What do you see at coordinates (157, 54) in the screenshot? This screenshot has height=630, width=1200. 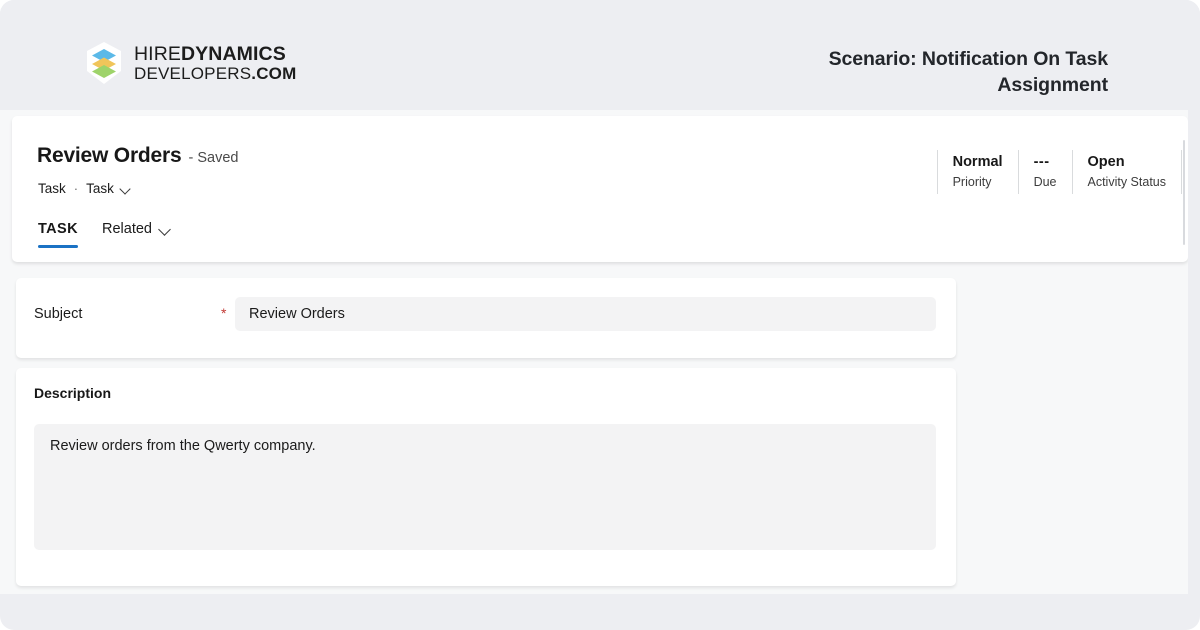 I see `logo-hire: HIRE` at bounding box center [157, 54].